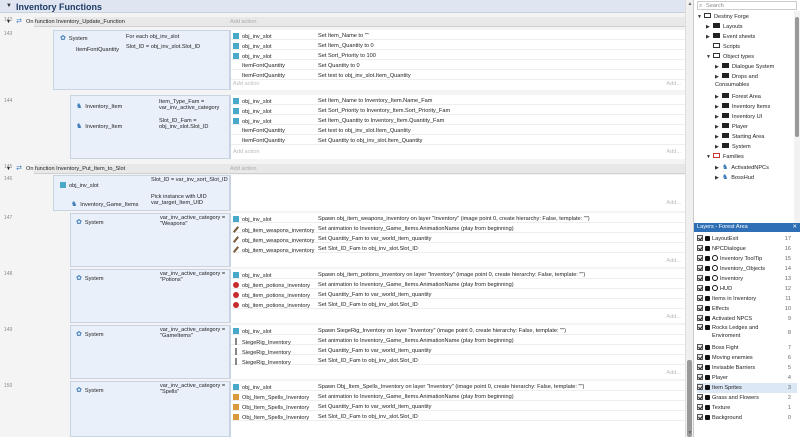  I want to click on tree-item-starting-area: ▶ Starting Area, so click(739, 137).